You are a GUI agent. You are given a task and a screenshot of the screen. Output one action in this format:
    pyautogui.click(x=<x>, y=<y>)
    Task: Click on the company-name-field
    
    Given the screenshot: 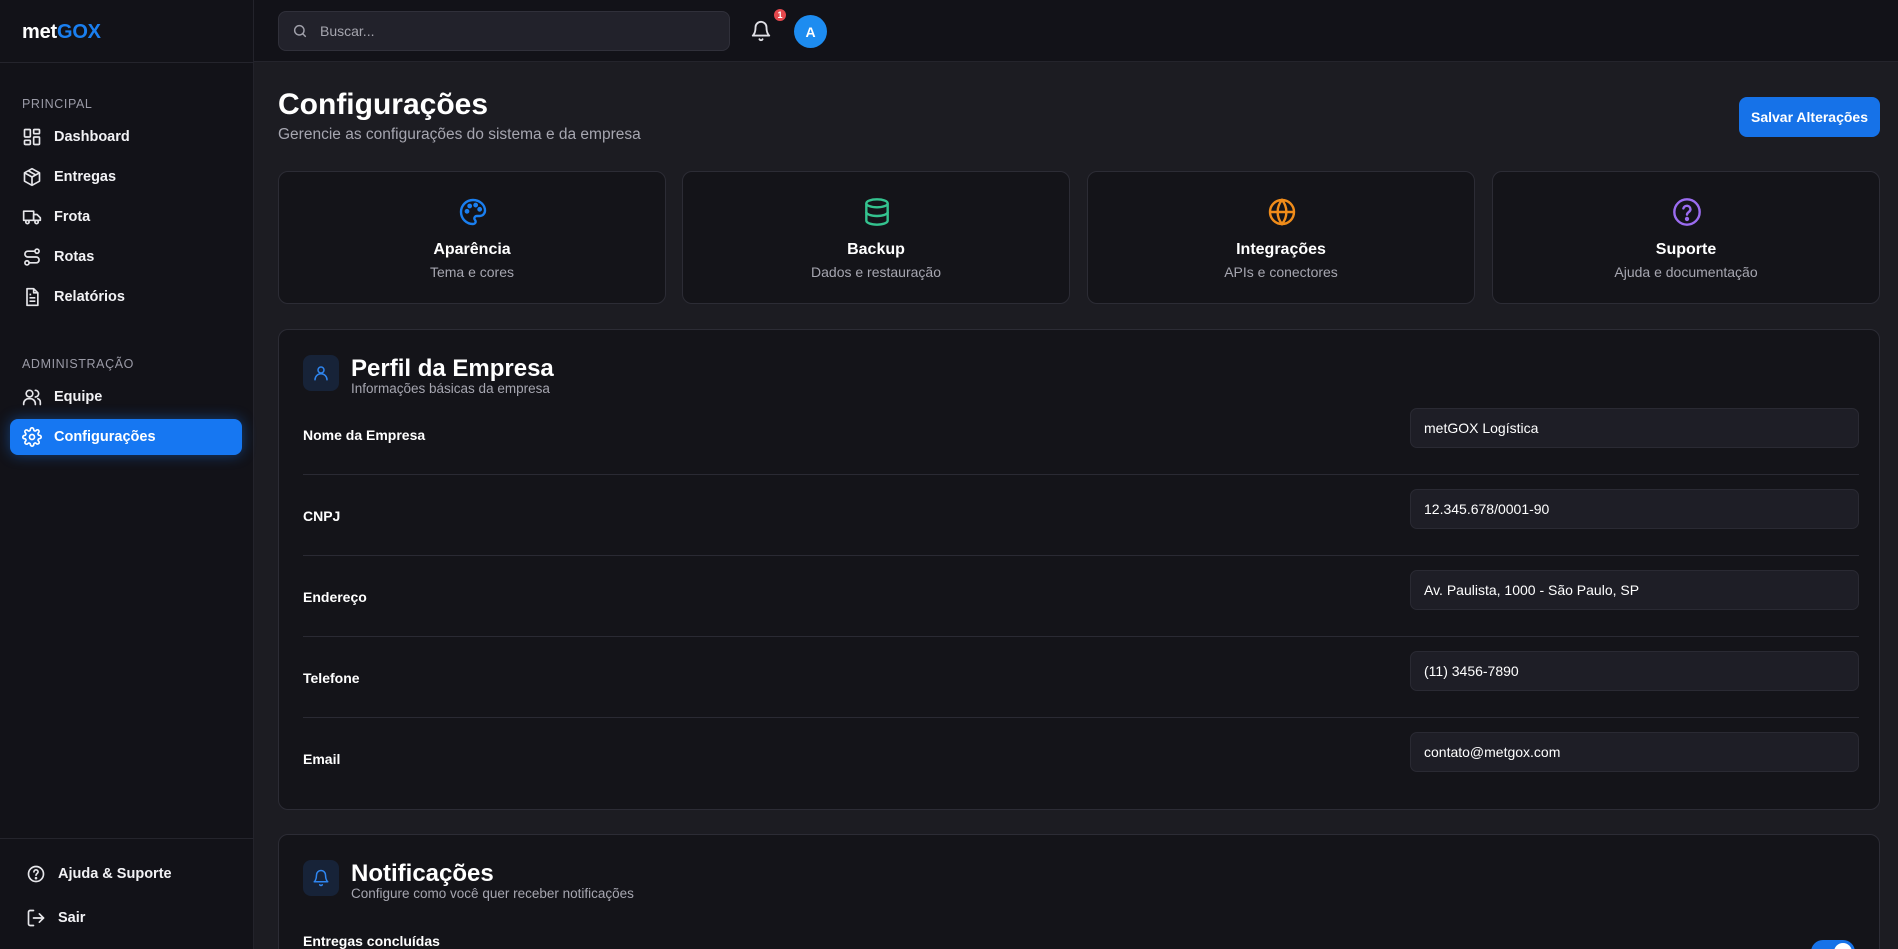 What is the action you would take?
    pyautogui.click(x=1634, y=428)
    